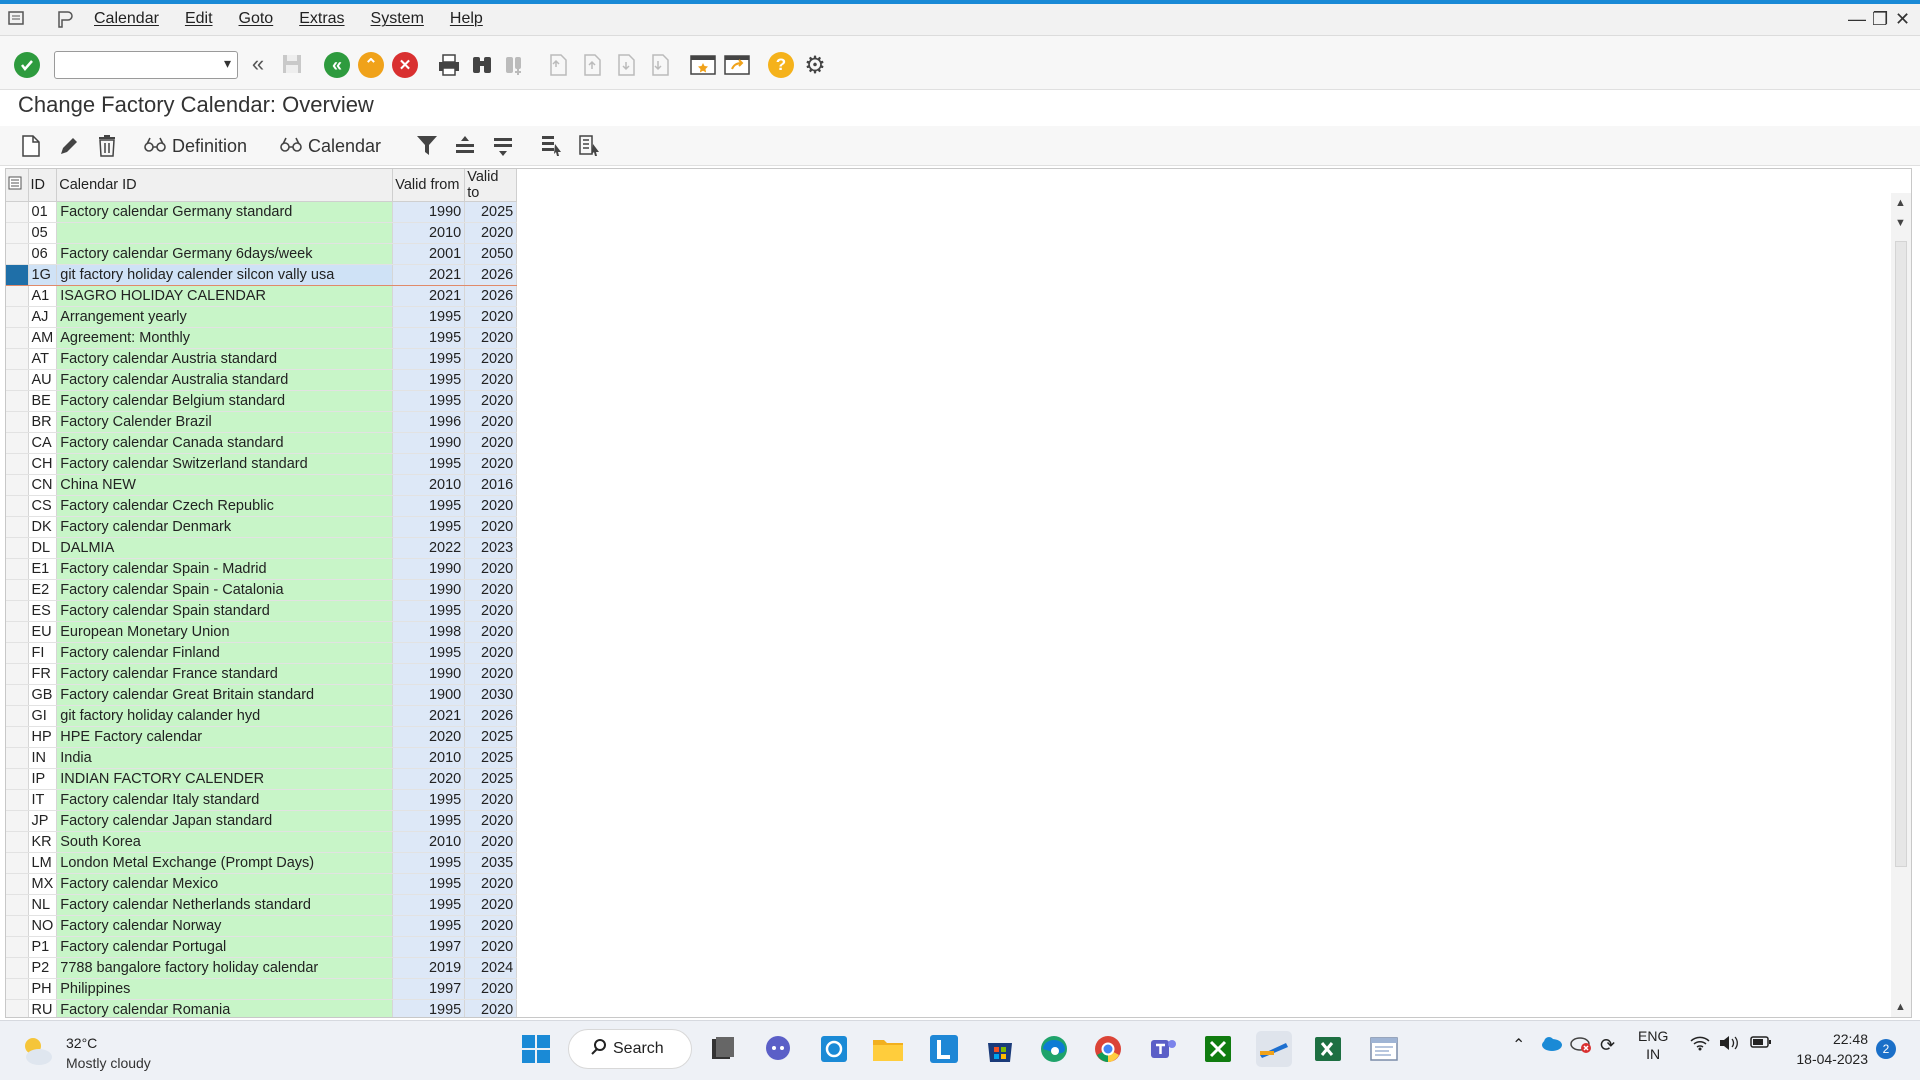  Describe the element at coordinates (31, 146) in the screenshot. I see `new-entries-icon` at that location.